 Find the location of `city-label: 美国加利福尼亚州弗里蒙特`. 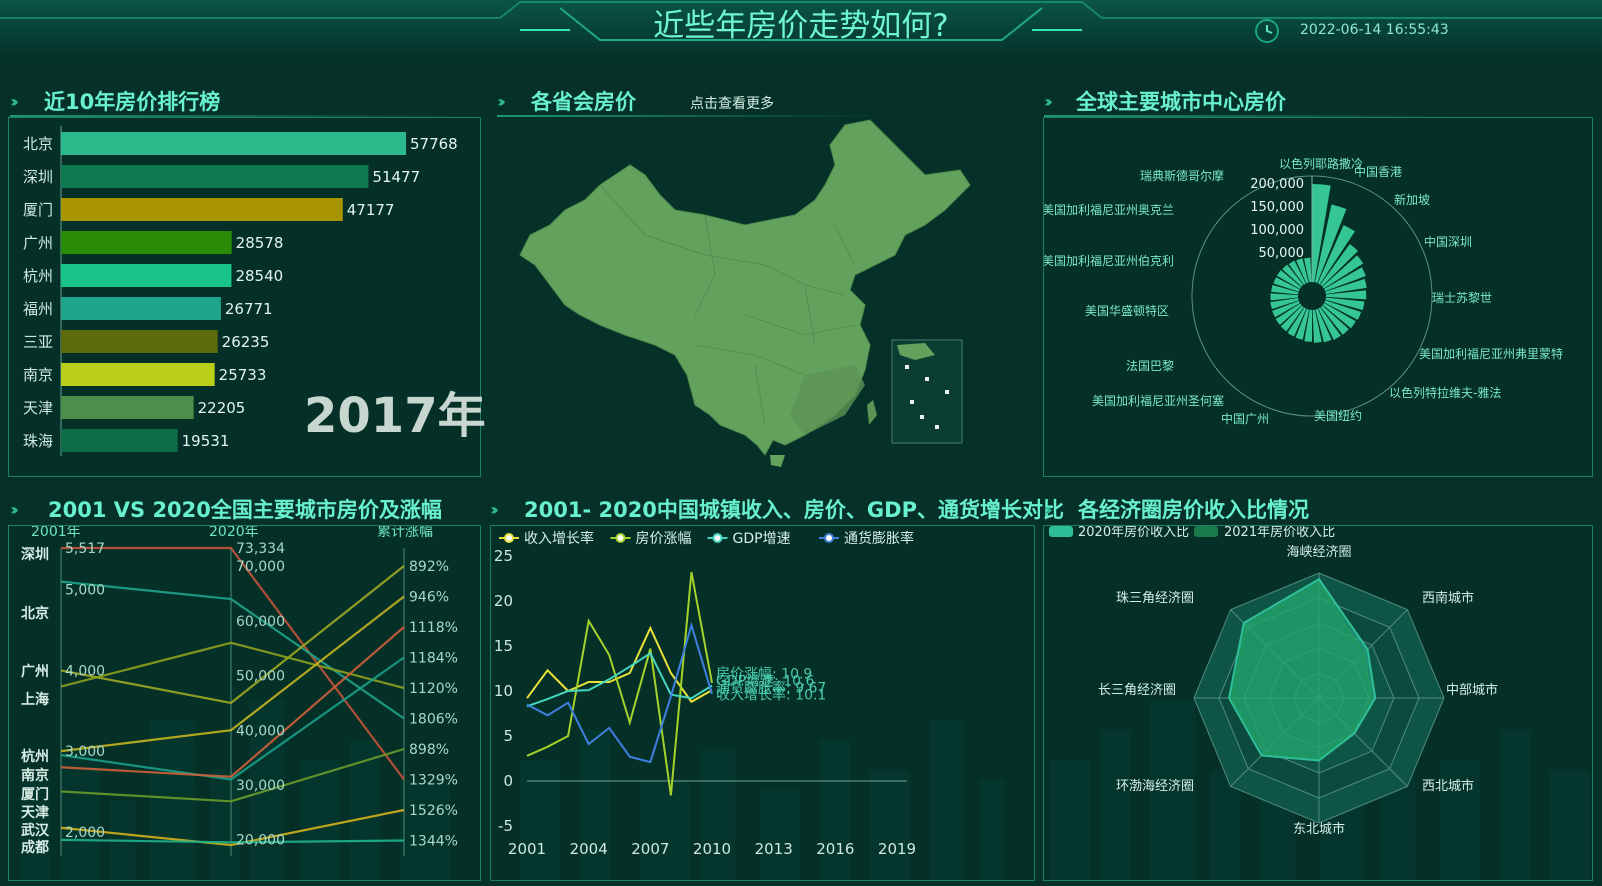

city-label: 美国加利福尼亚州弗里蒙特 is located at coordinates (1491, 353).